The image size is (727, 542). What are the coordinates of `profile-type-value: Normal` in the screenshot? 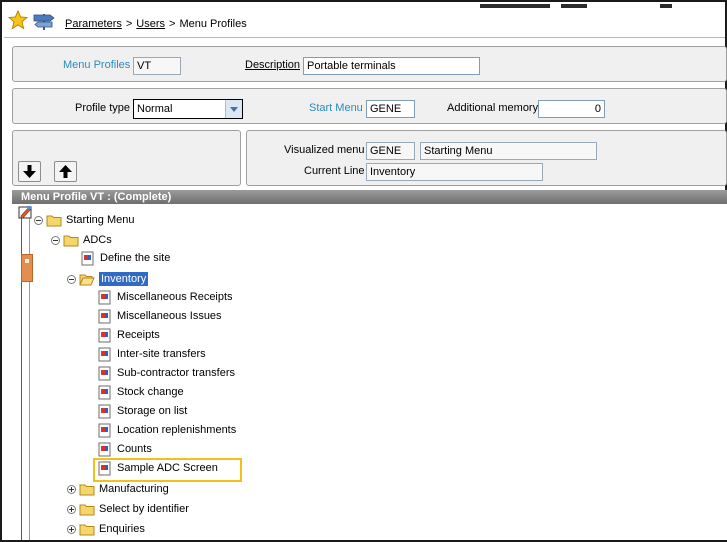 It's located at (155, 109).